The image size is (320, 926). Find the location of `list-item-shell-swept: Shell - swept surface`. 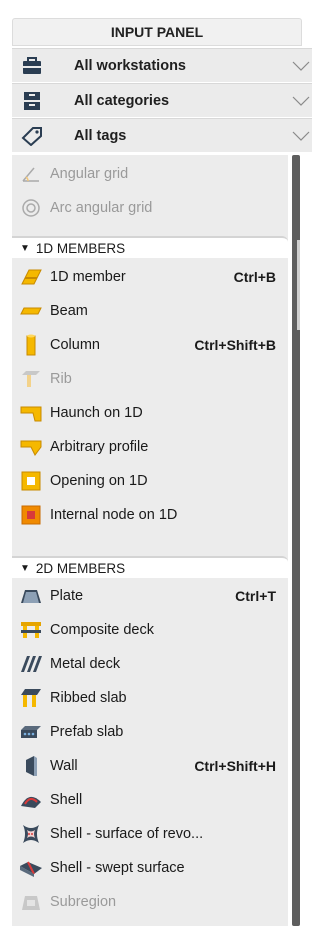

list-item-shell-swept: Shell - swept surface is located at coordinates (150, 868).